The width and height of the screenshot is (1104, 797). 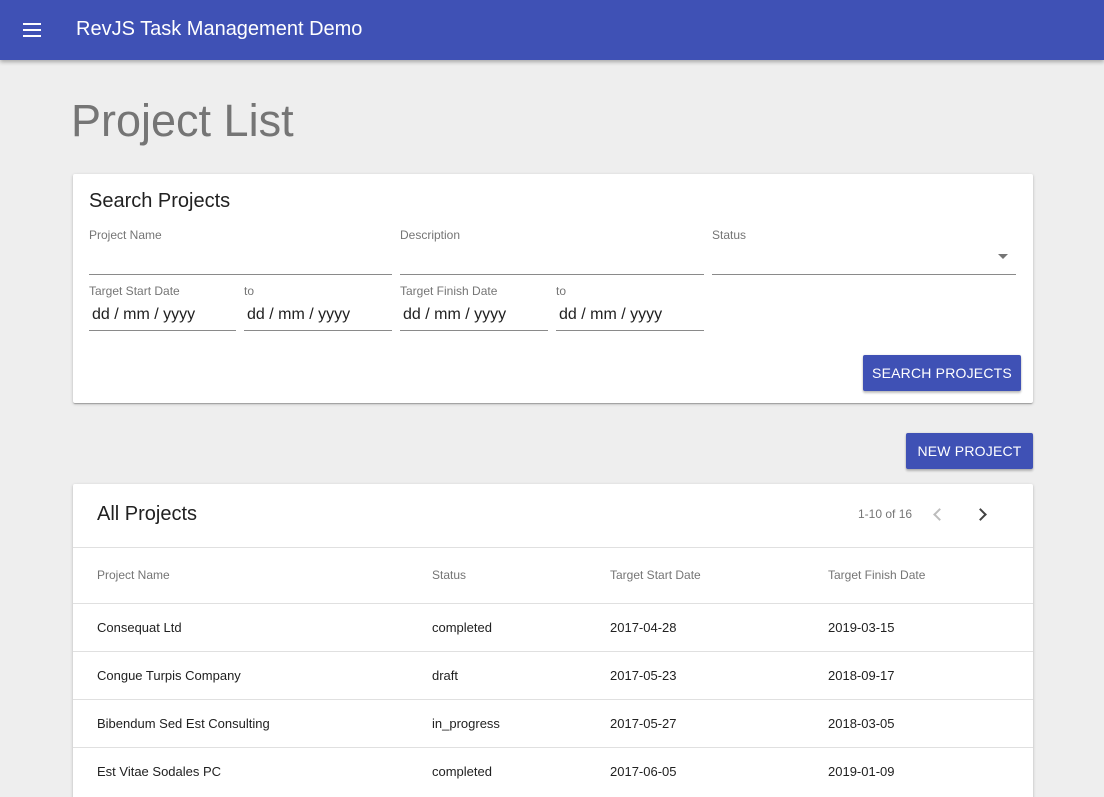 I want to click on cell-target-finish: 2019-03-15, so click(x=861, y=627).